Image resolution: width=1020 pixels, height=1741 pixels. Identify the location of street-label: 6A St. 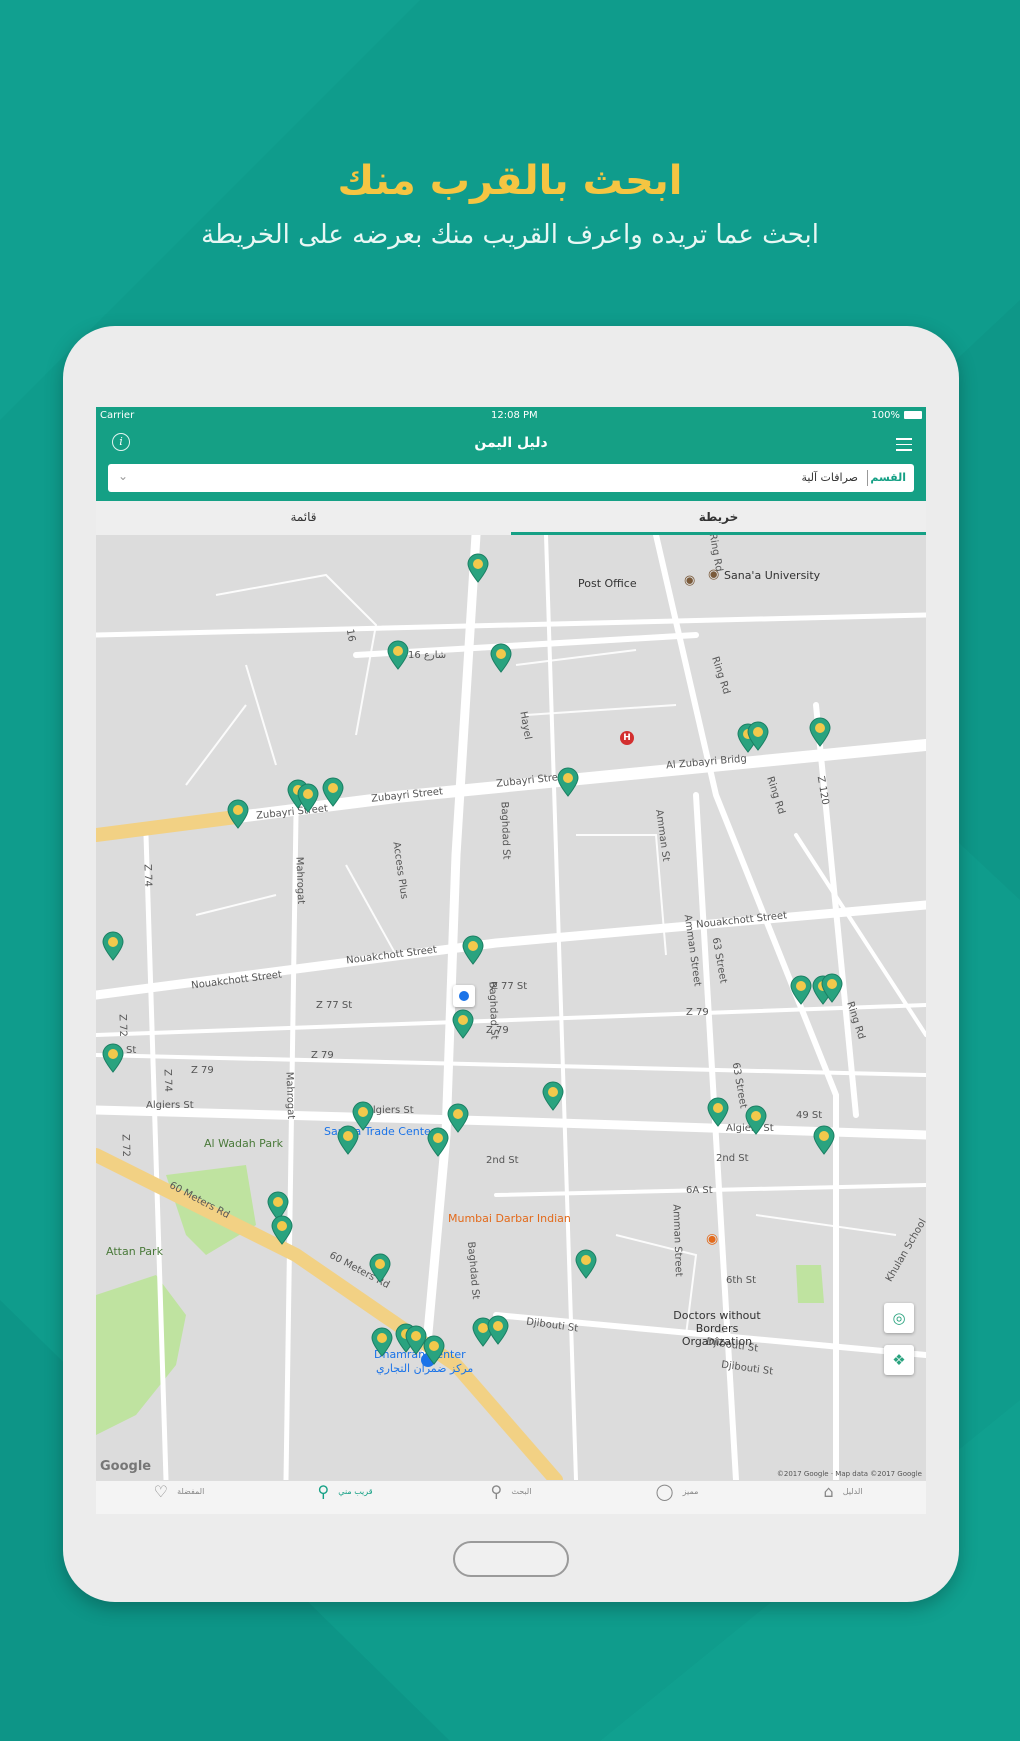
(699, 1190).